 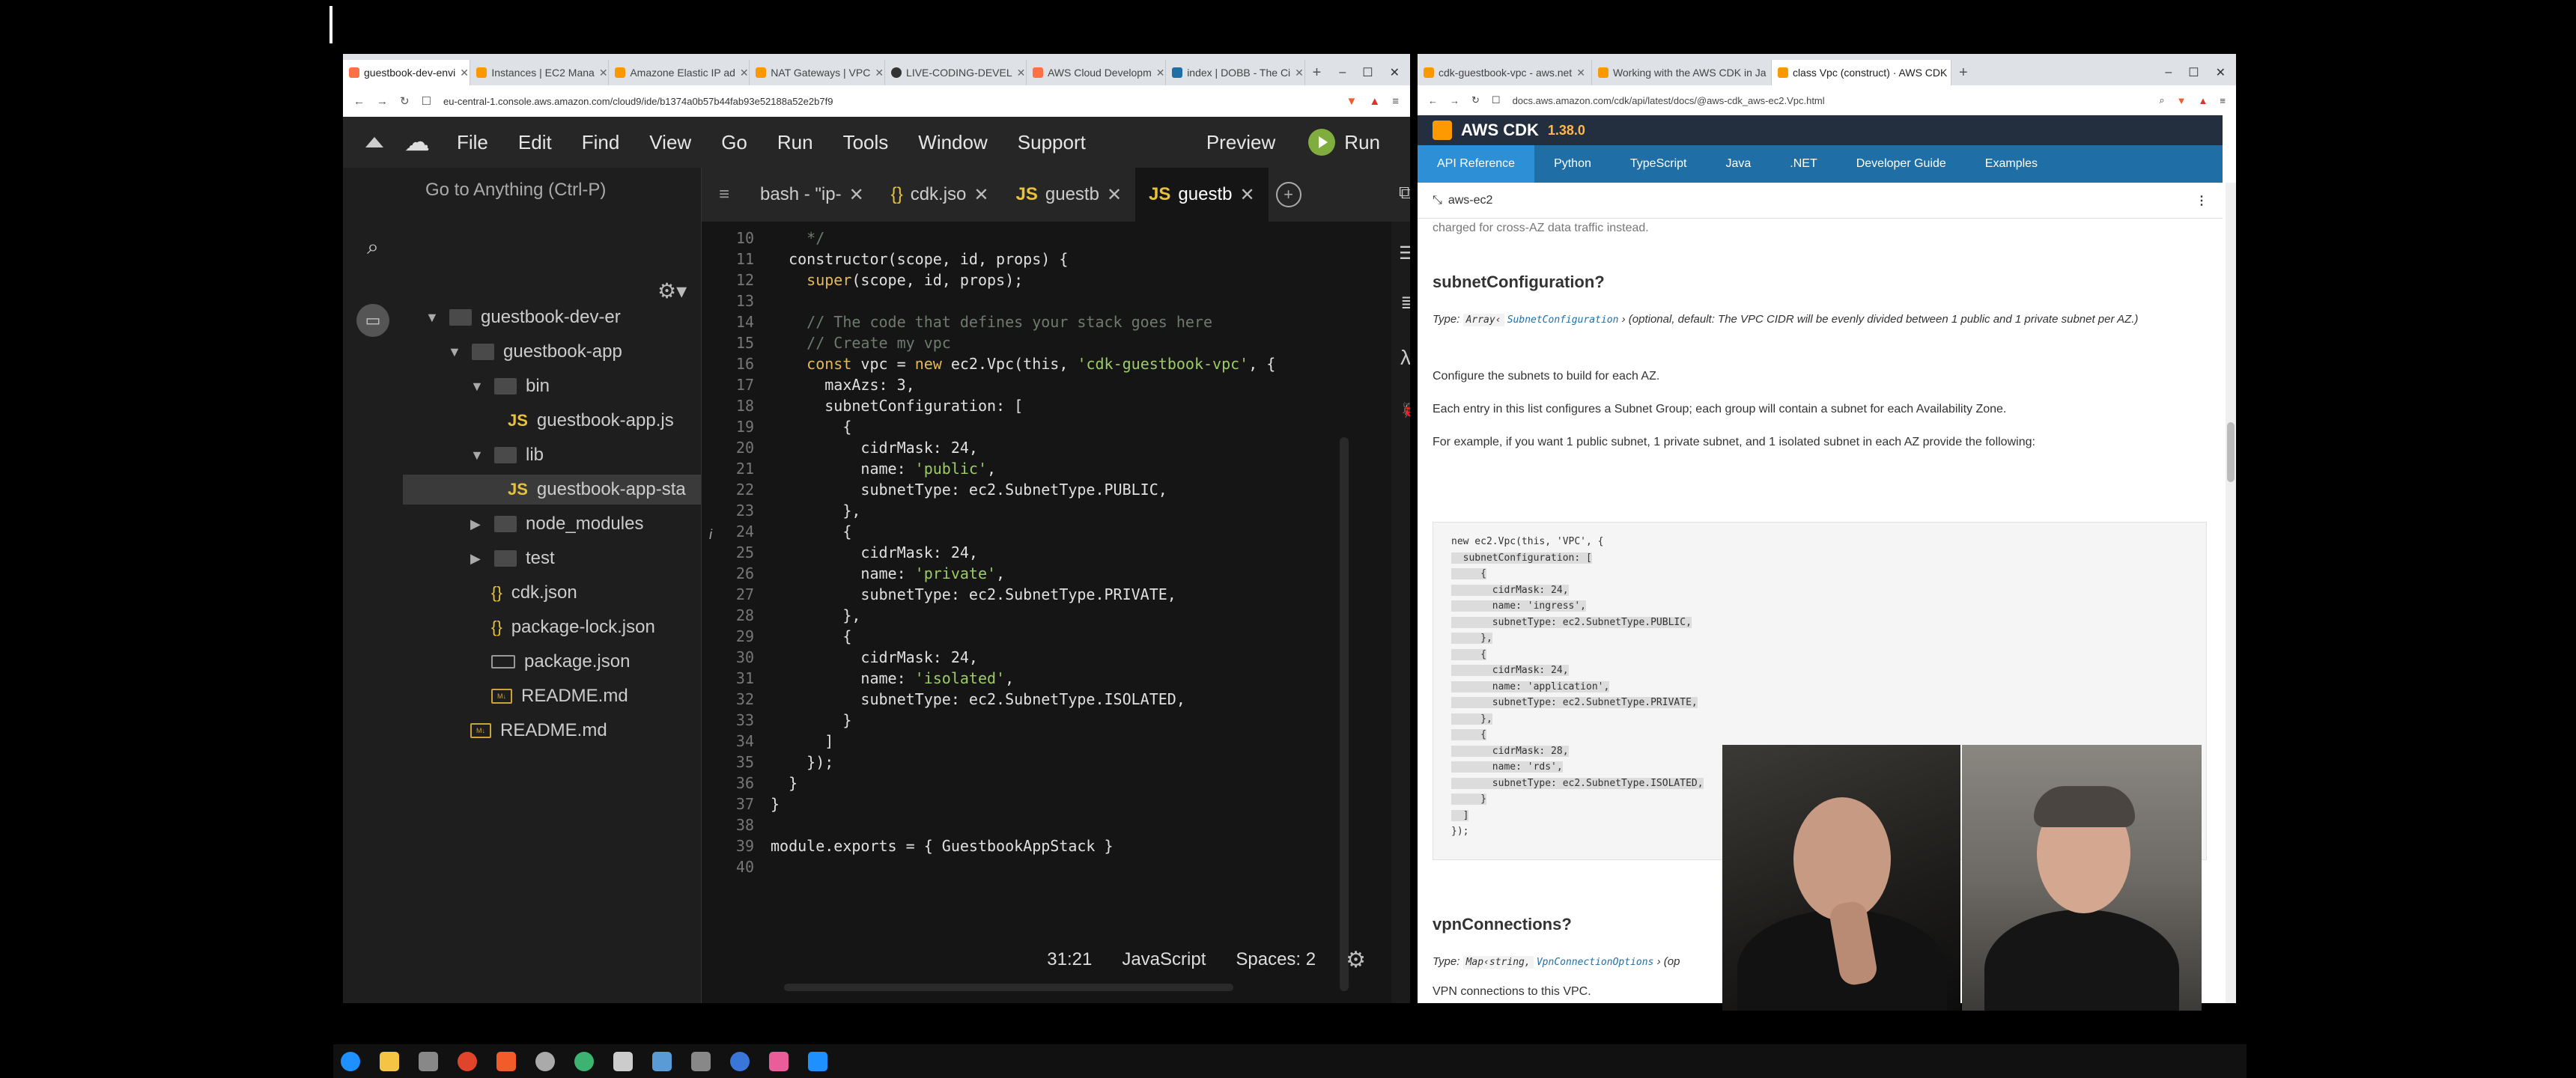 I want to click on reload-icon: ↻, so click(x=405, y=101).